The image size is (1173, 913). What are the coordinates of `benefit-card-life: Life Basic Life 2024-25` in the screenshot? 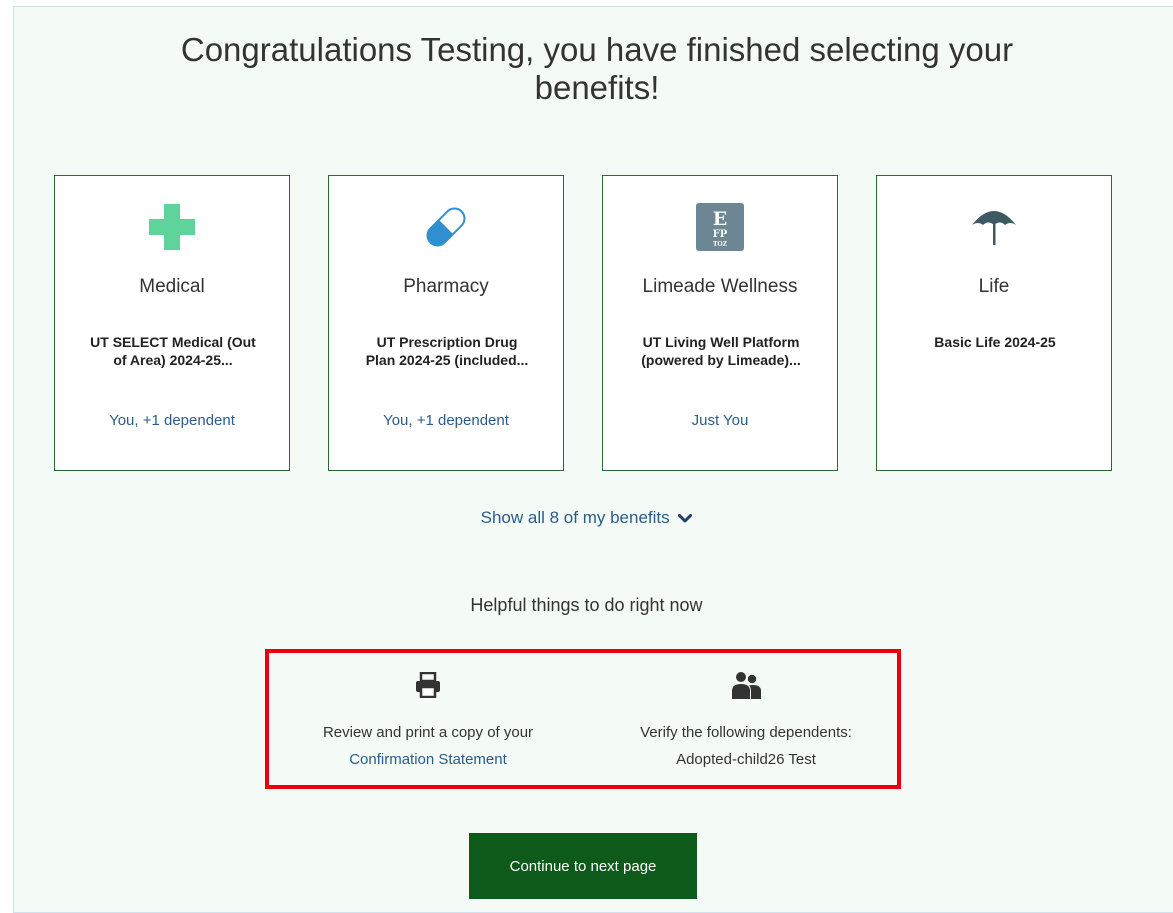 It's located at (994, 323).